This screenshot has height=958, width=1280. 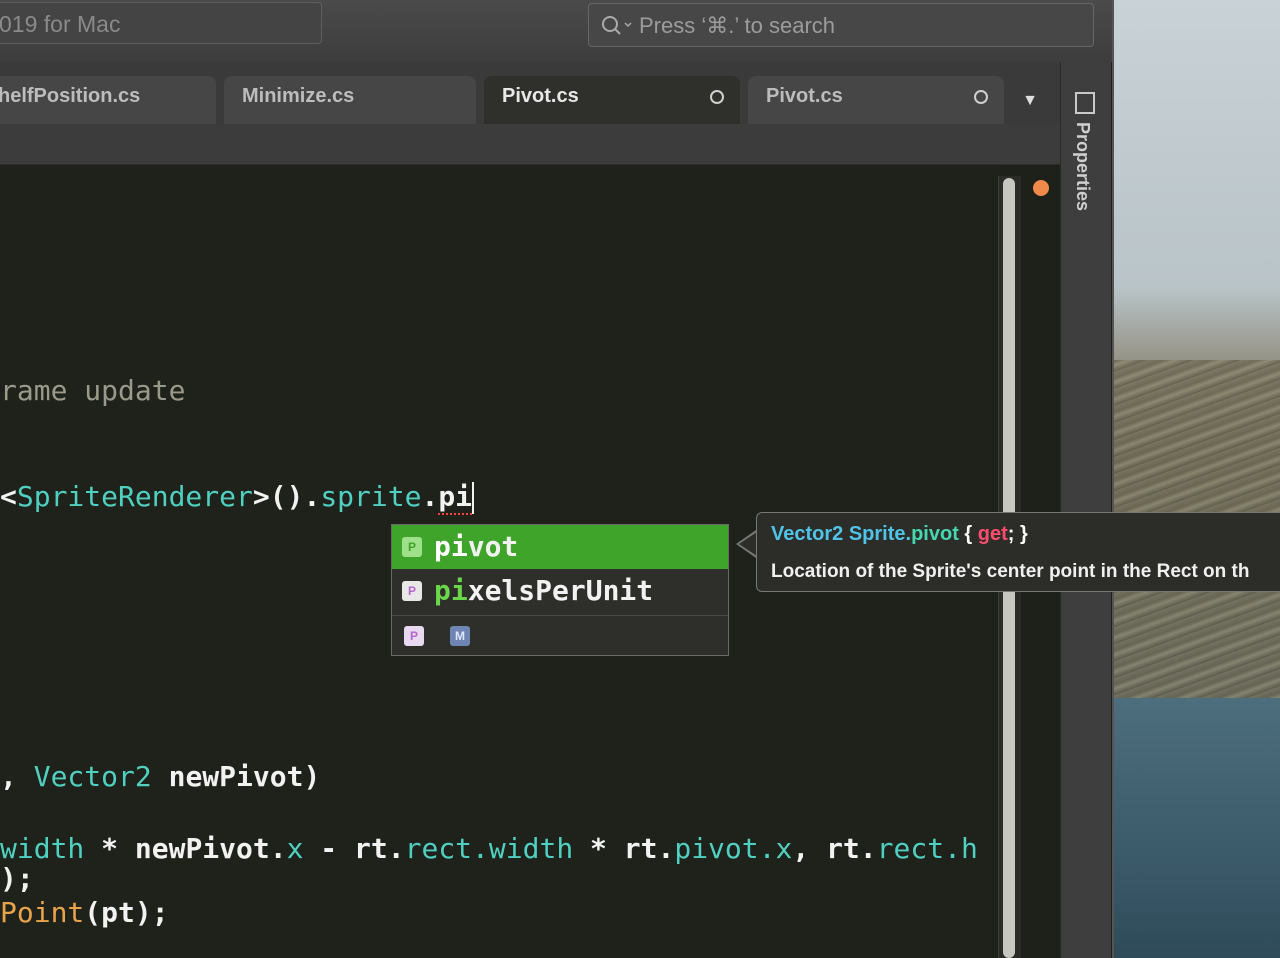 What do you see at coordinates (236, 776) in the screenshot?
I see `code-token: newPivot)` at bounding box center [236, 776].